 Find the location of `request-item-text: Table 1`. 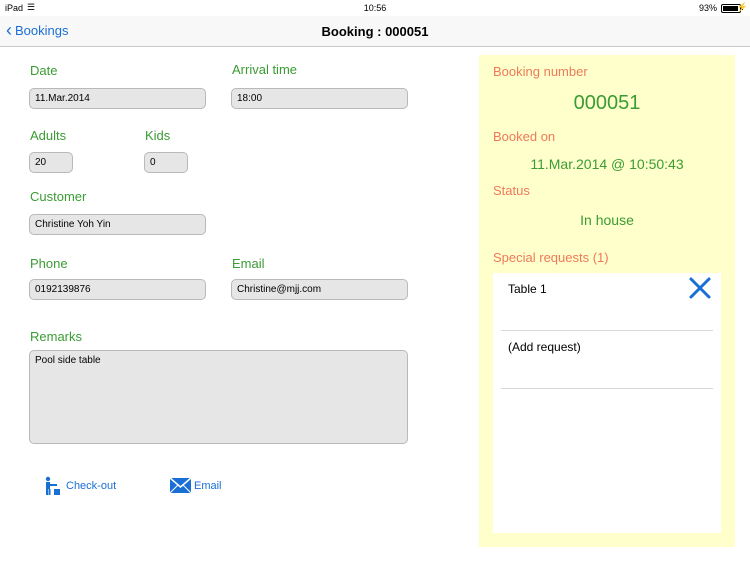

request-item-text: Table 1 is located at coordinates (527, 289).